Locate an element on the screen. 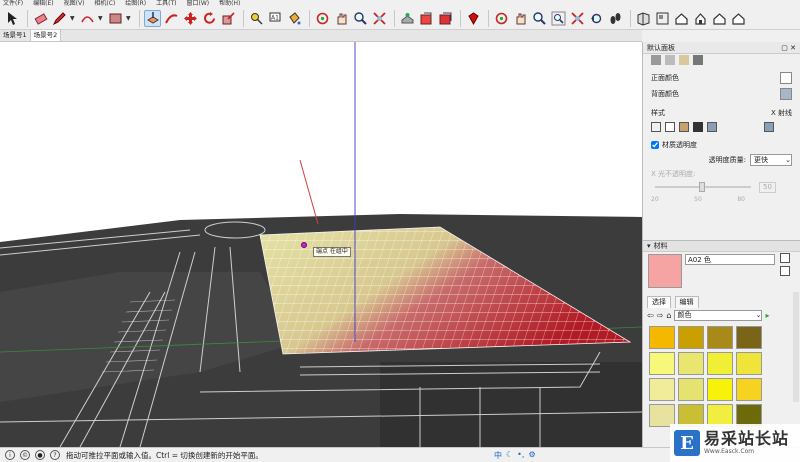  menu-camera: 相机(C) is located at coordinates (104, 3).